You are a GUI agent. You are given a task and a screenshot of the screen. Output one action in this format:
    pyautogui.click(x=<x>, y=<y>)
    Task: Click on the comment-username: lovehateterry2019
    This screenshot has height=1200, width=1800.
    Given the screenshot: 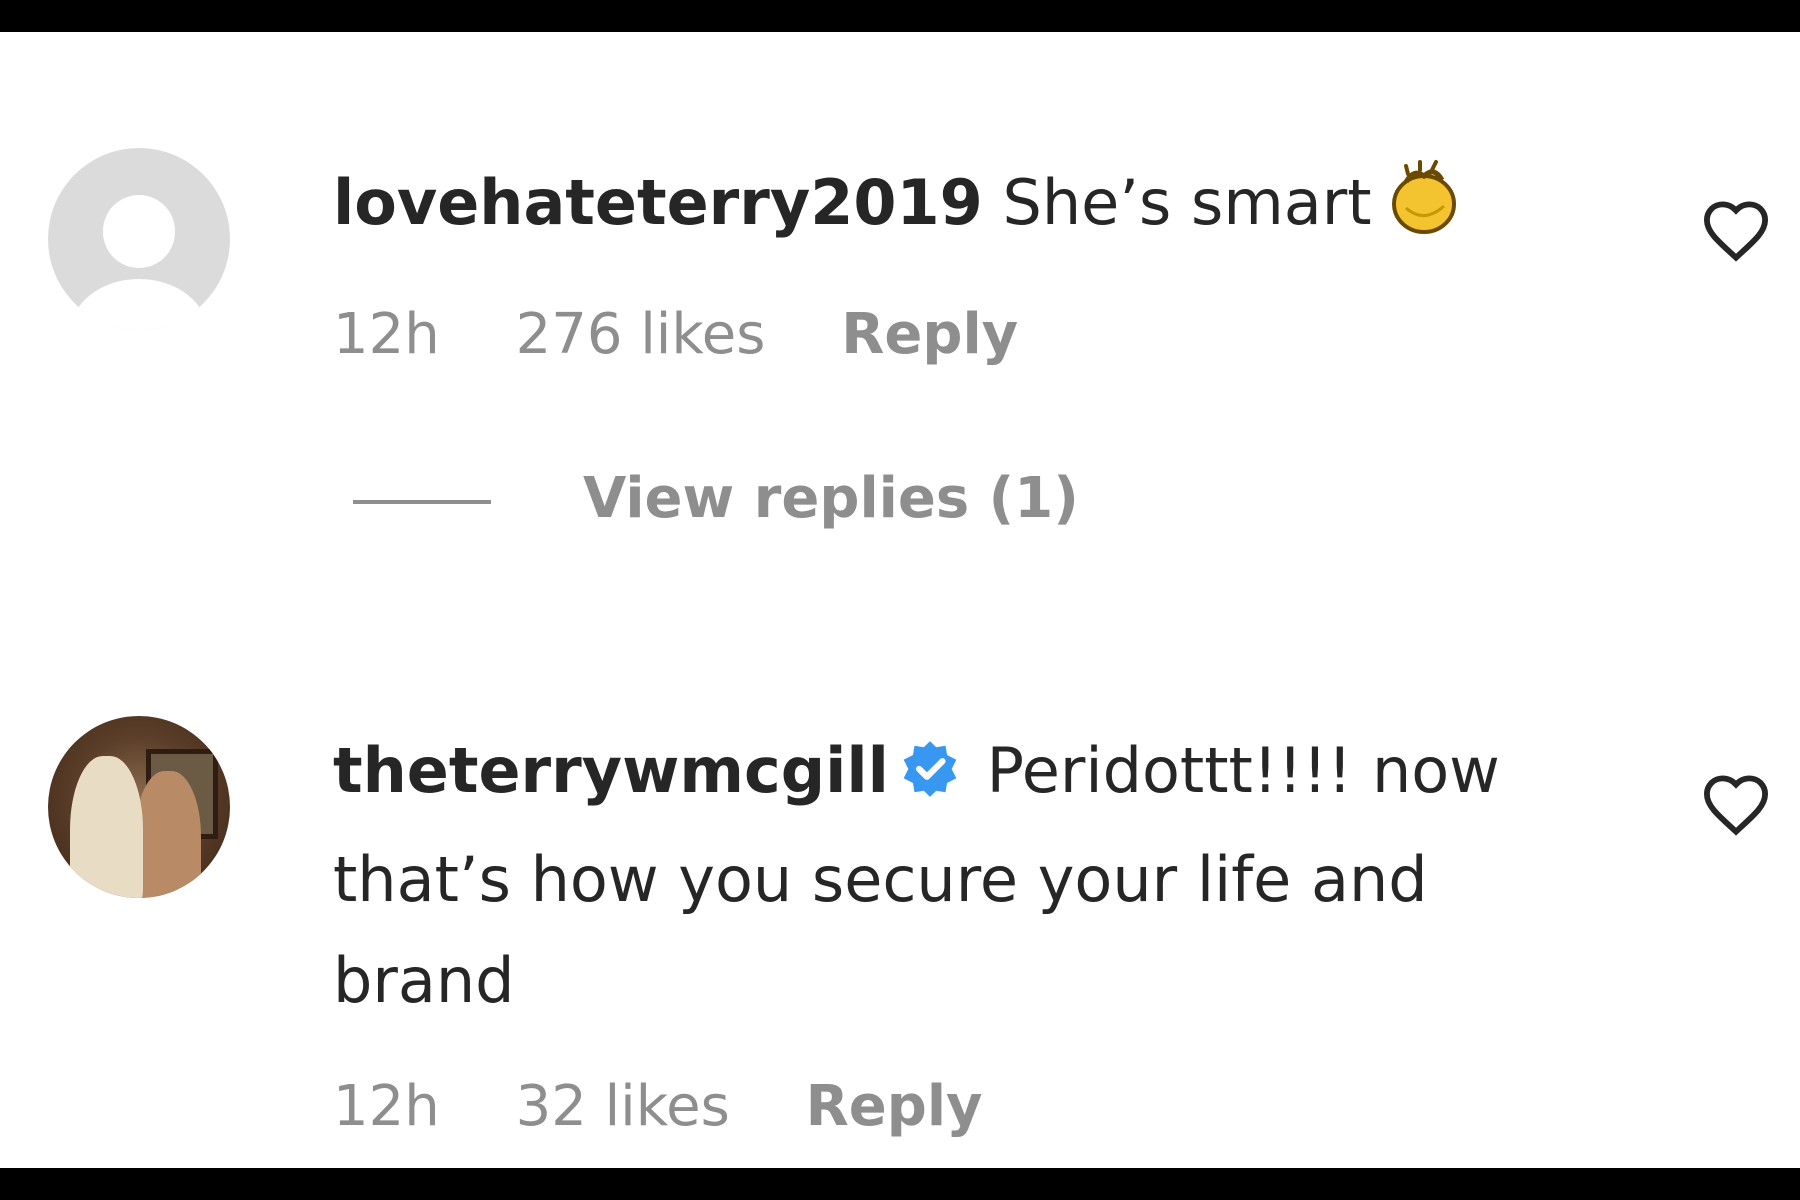 What is the action you would take?
    pyautogui.click(x=658, y=202)
    